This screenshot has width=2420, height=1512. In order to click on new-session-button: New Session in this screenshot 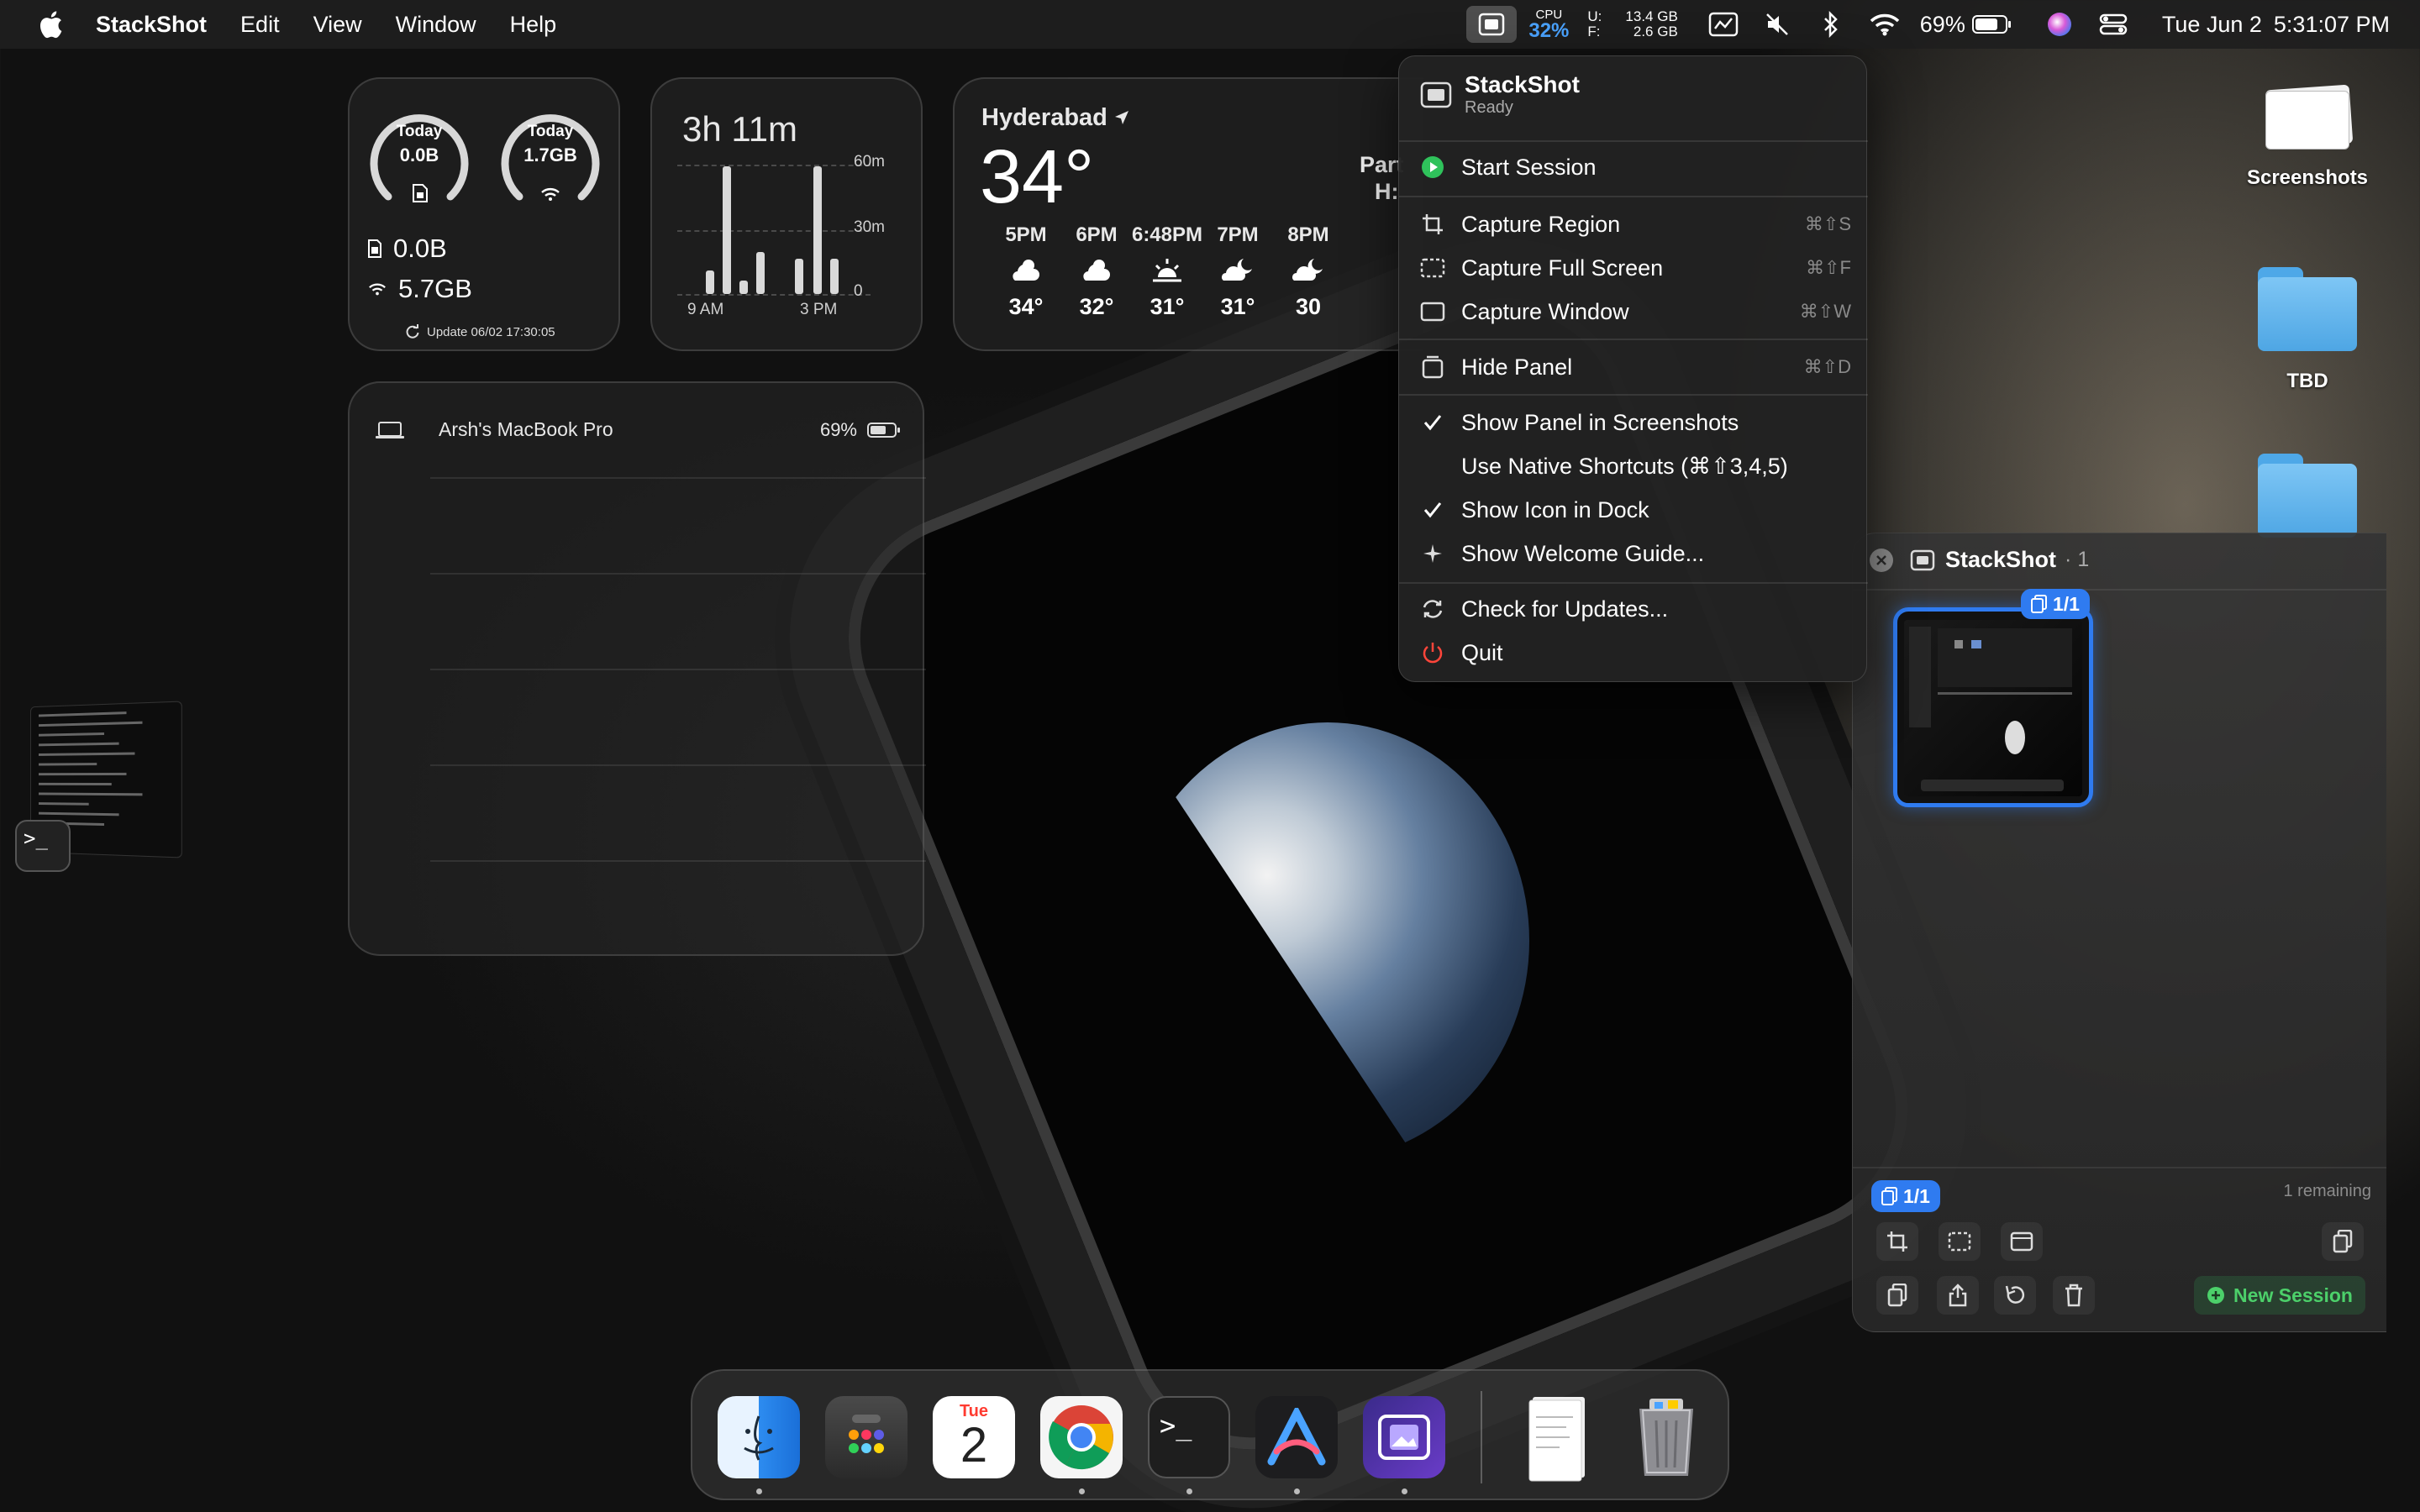, I will do `click(2279, 1295)`.